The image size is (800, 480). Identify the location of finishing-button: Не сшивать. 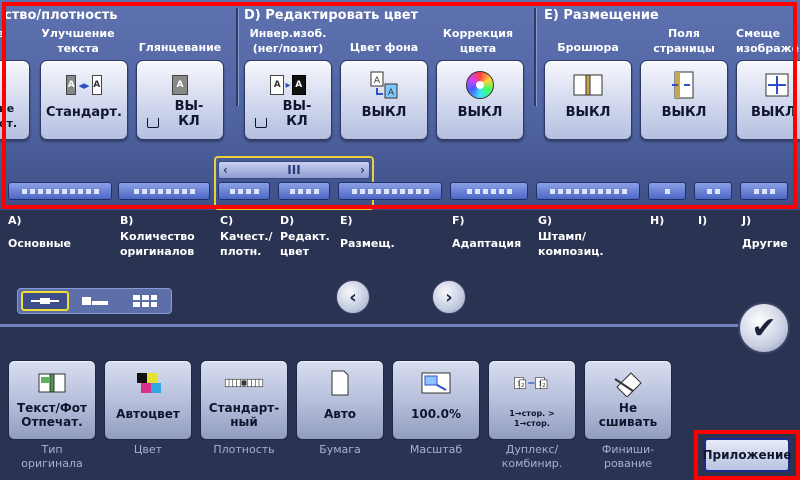
(628, 400).